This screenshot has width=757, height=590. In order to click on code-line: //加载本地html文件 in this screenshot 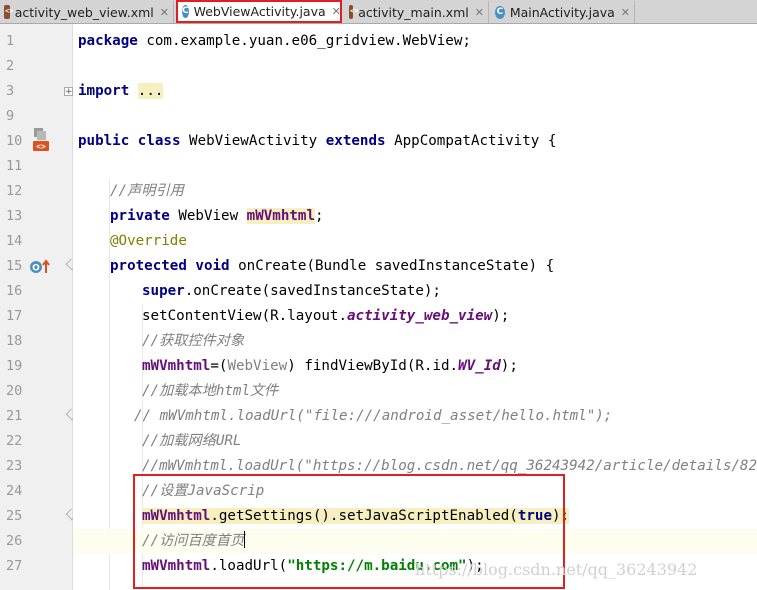, I will do `click(210, 391)`.